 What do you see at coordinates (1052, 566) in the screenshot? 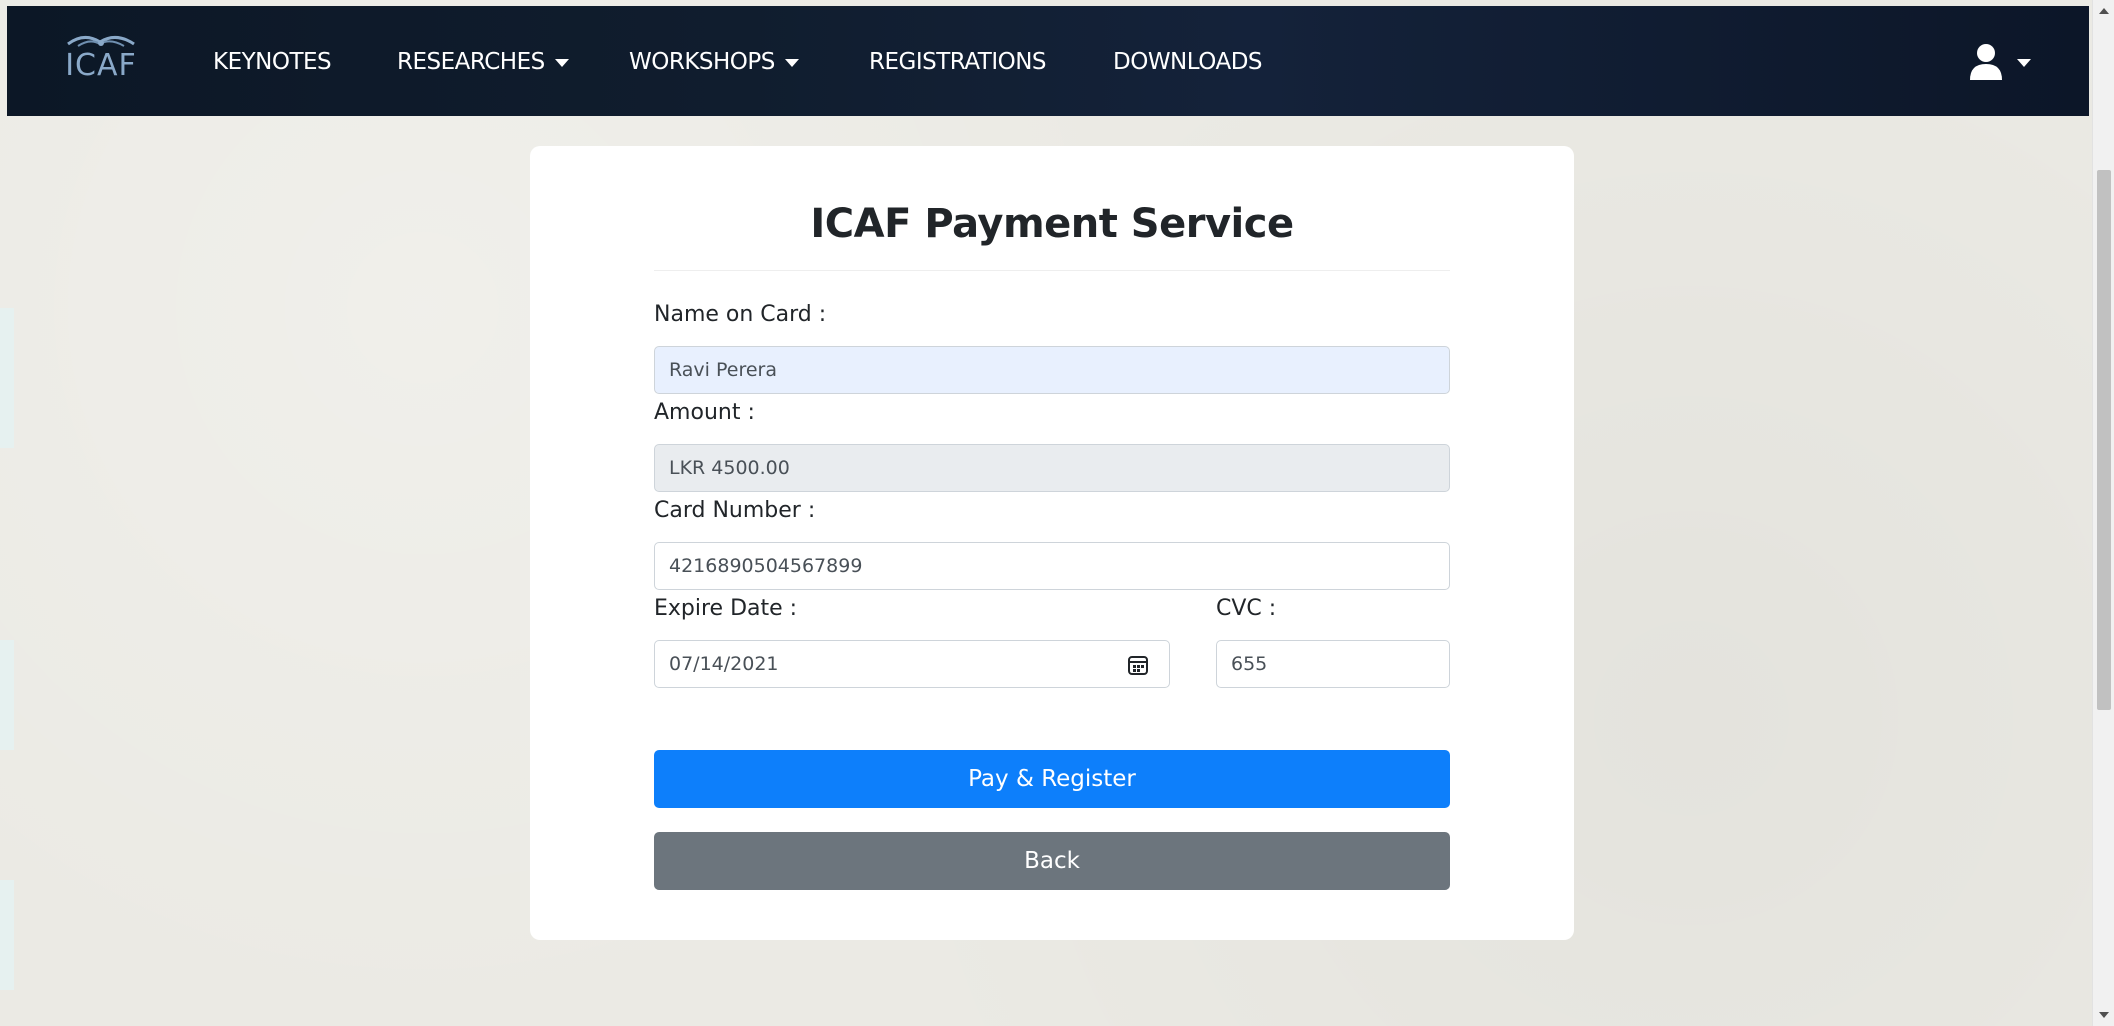
I see `card-number-input: 4216890504567899` at bounding box center [1052, 566].